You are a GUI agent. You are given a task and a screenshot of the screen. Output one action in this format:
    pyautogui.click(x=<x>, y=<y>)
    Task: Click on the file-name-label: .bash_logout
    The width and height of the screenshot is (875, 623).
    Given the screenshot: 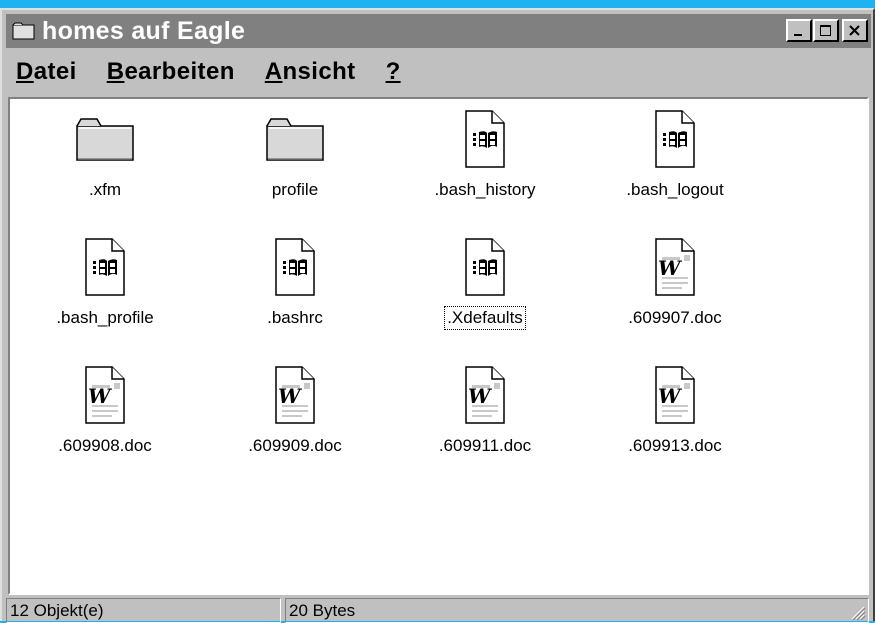 What is the action you would take?
    pyautogui.click(x=674, y=190)
    